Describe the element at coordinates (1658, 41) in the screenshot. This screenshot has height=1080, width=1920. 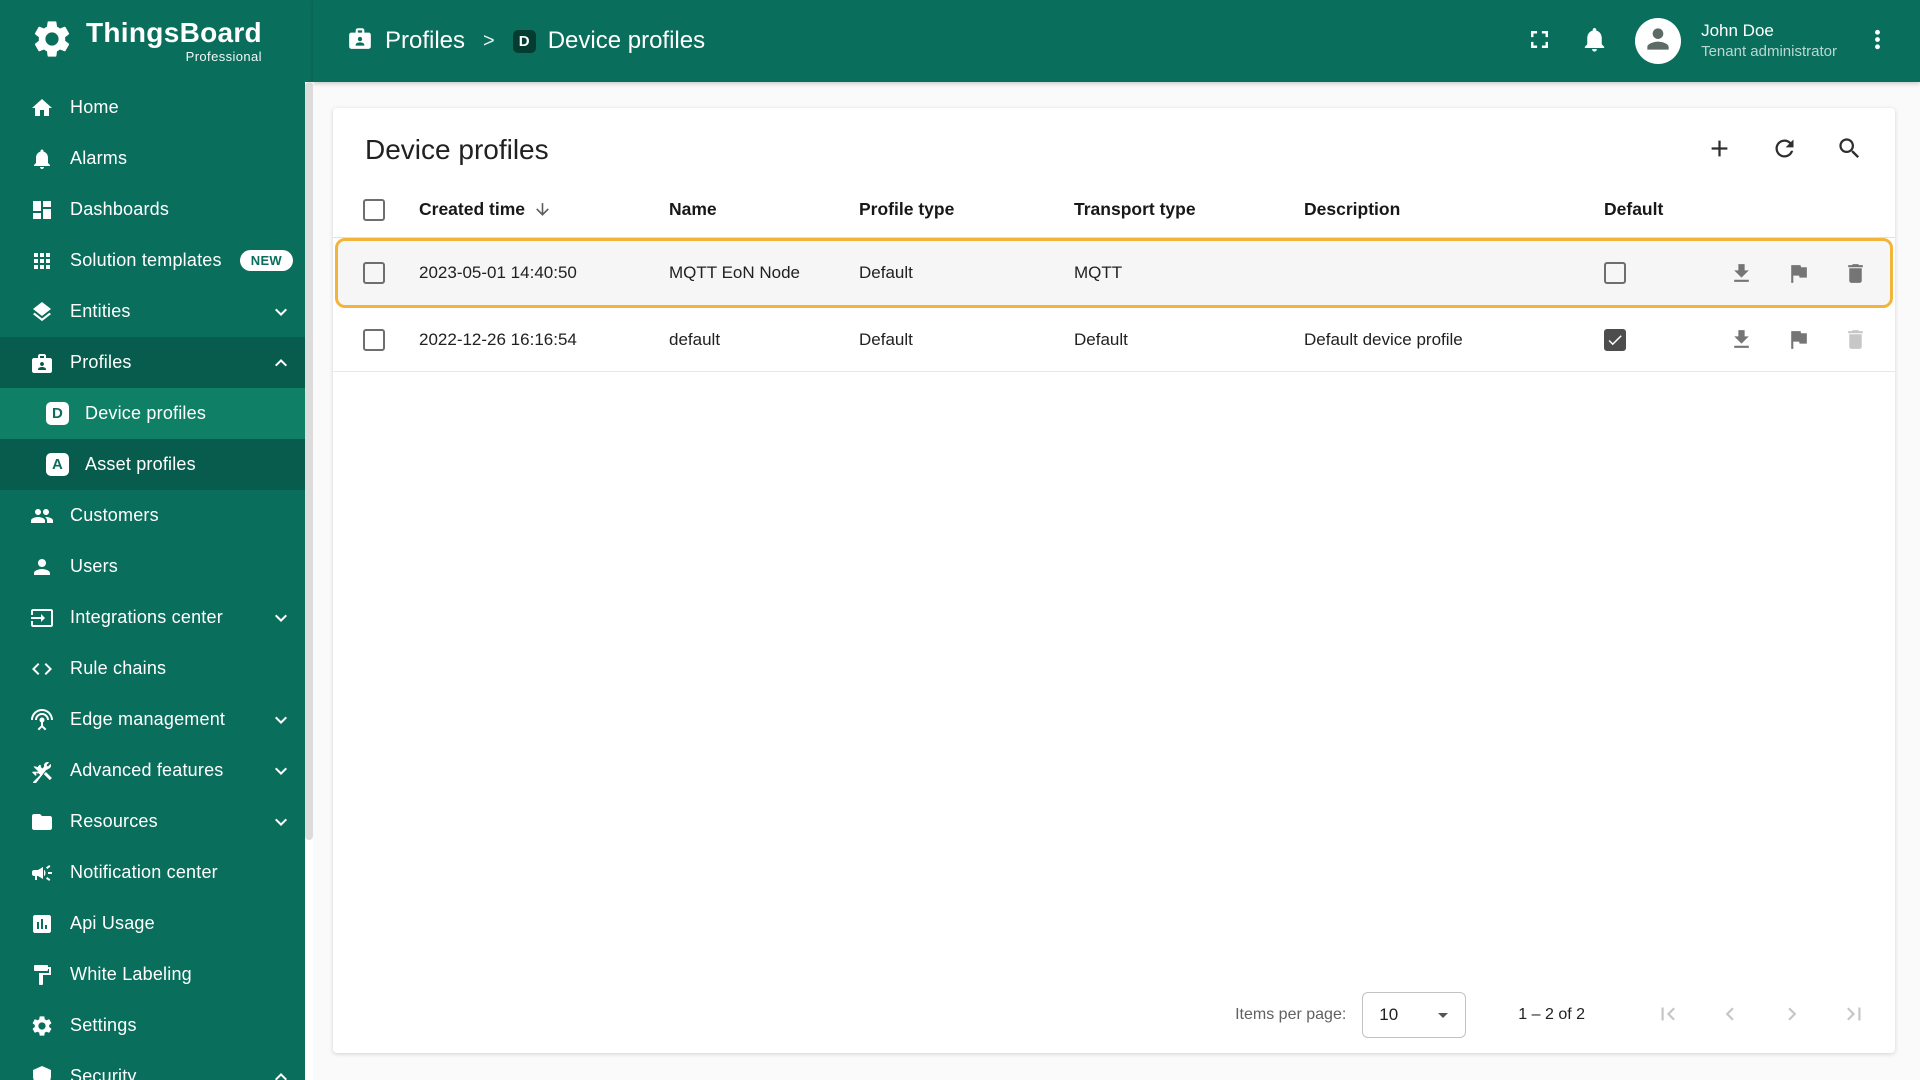
I see `avatar` at that location.